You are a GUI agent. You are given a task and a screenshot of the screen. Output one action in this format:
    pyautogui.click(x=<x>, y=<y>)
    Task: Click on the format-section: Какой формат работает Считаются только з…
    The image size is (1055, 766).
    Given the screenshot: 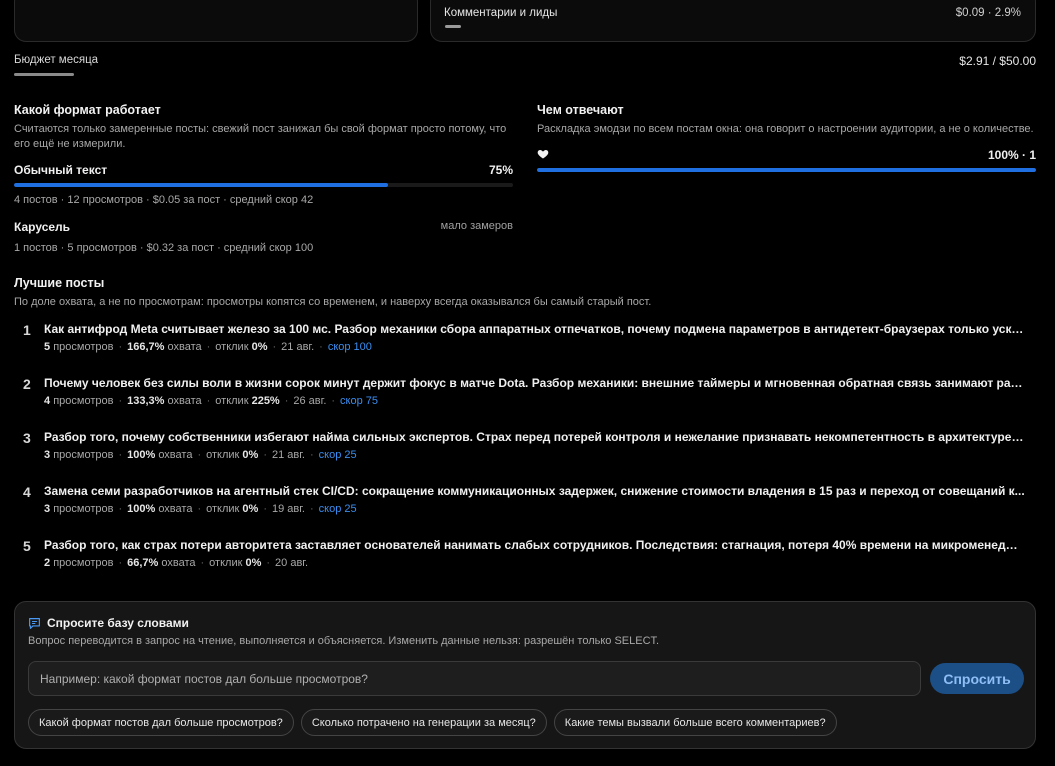 What is the action you would take?
    pyautogui.click(x=263, y=178)
    